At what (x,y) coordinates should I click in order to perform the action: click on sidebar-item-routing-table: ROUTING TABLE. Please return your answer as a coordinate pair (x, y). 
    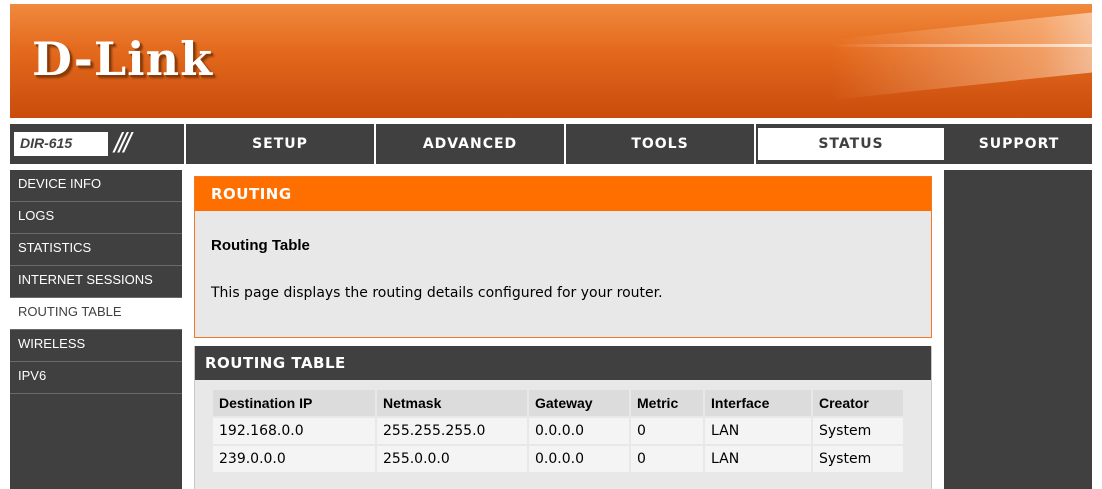
    Looking at the image, I should click on (96, 314).